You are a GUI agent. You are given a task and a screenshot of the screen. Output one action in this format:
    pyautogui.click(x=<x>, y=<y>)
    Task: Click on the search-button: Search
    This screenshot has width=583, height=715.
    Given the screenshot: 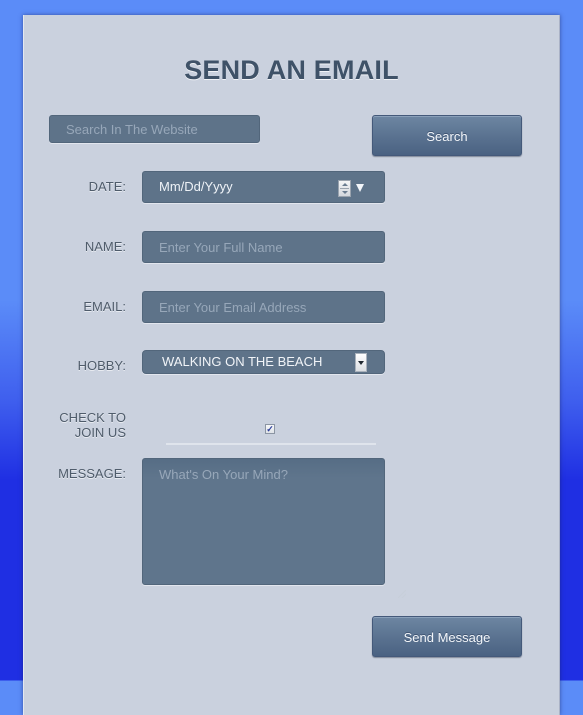 What is the action you would take?
    pyautogui.click(x=447, y=135)
    